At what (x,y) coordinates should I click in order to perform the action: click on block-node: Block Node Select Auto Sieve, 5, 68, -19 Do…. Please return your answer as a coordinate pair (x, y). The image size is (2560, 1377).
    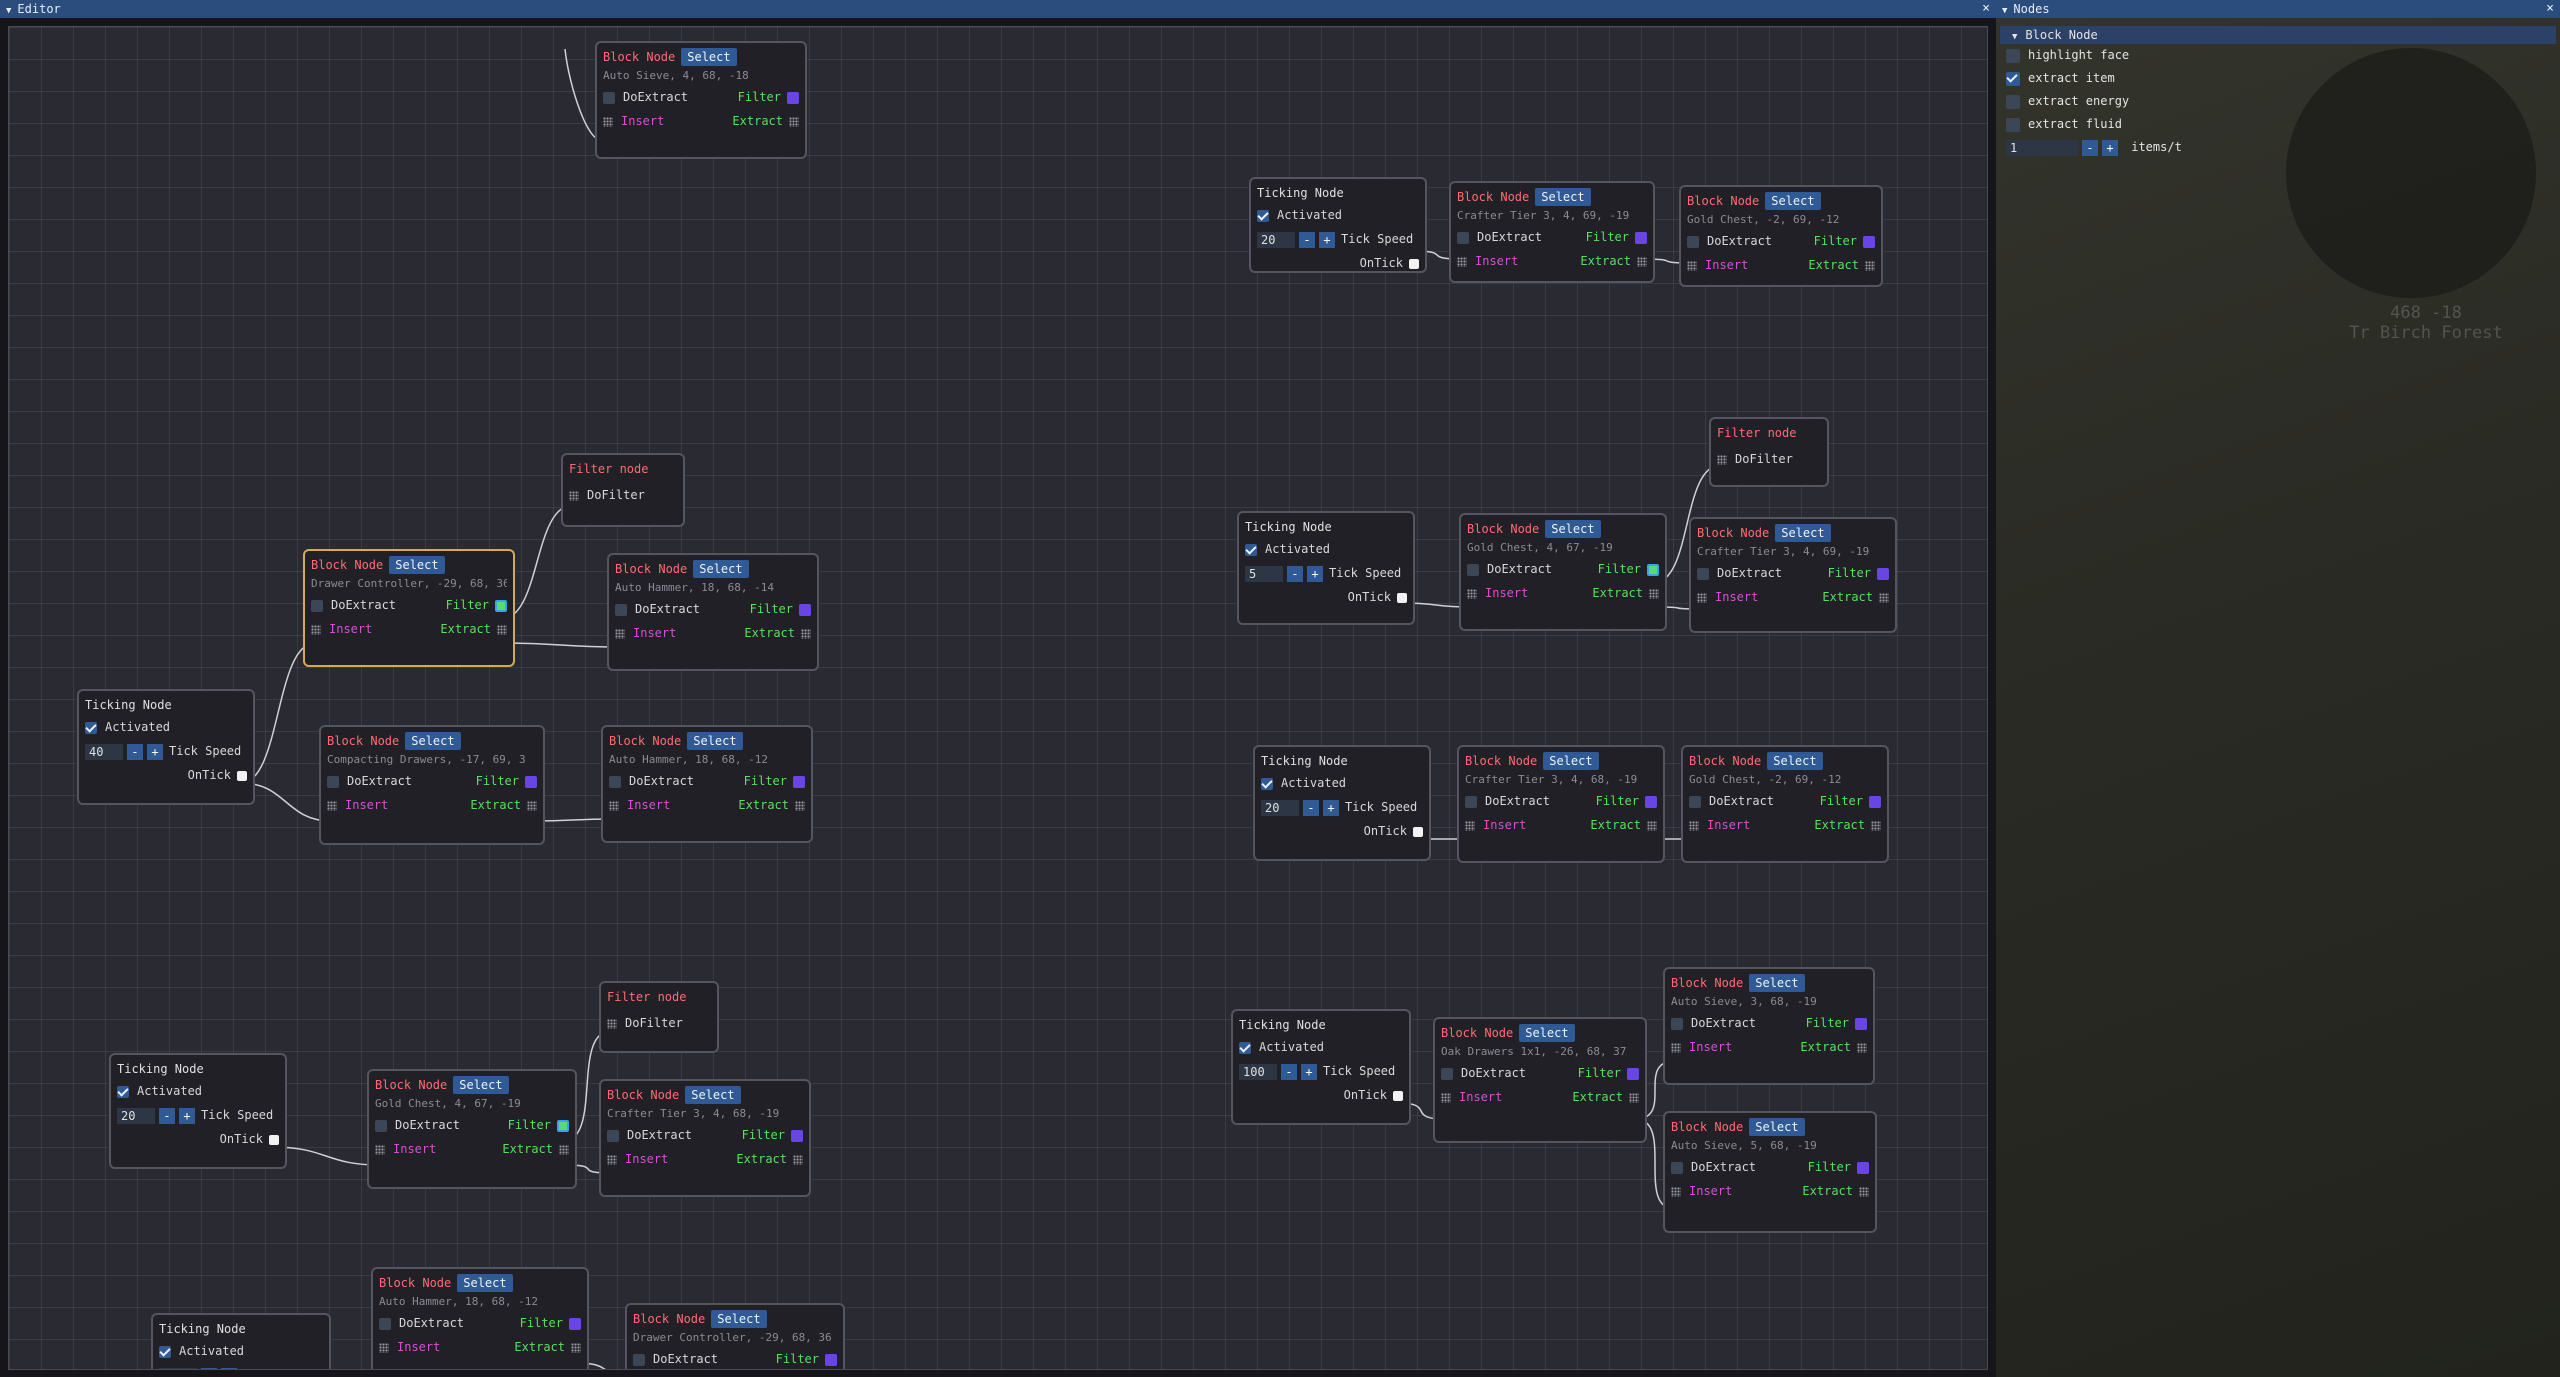
    Looking at the image, I should click on (1770, 1172).